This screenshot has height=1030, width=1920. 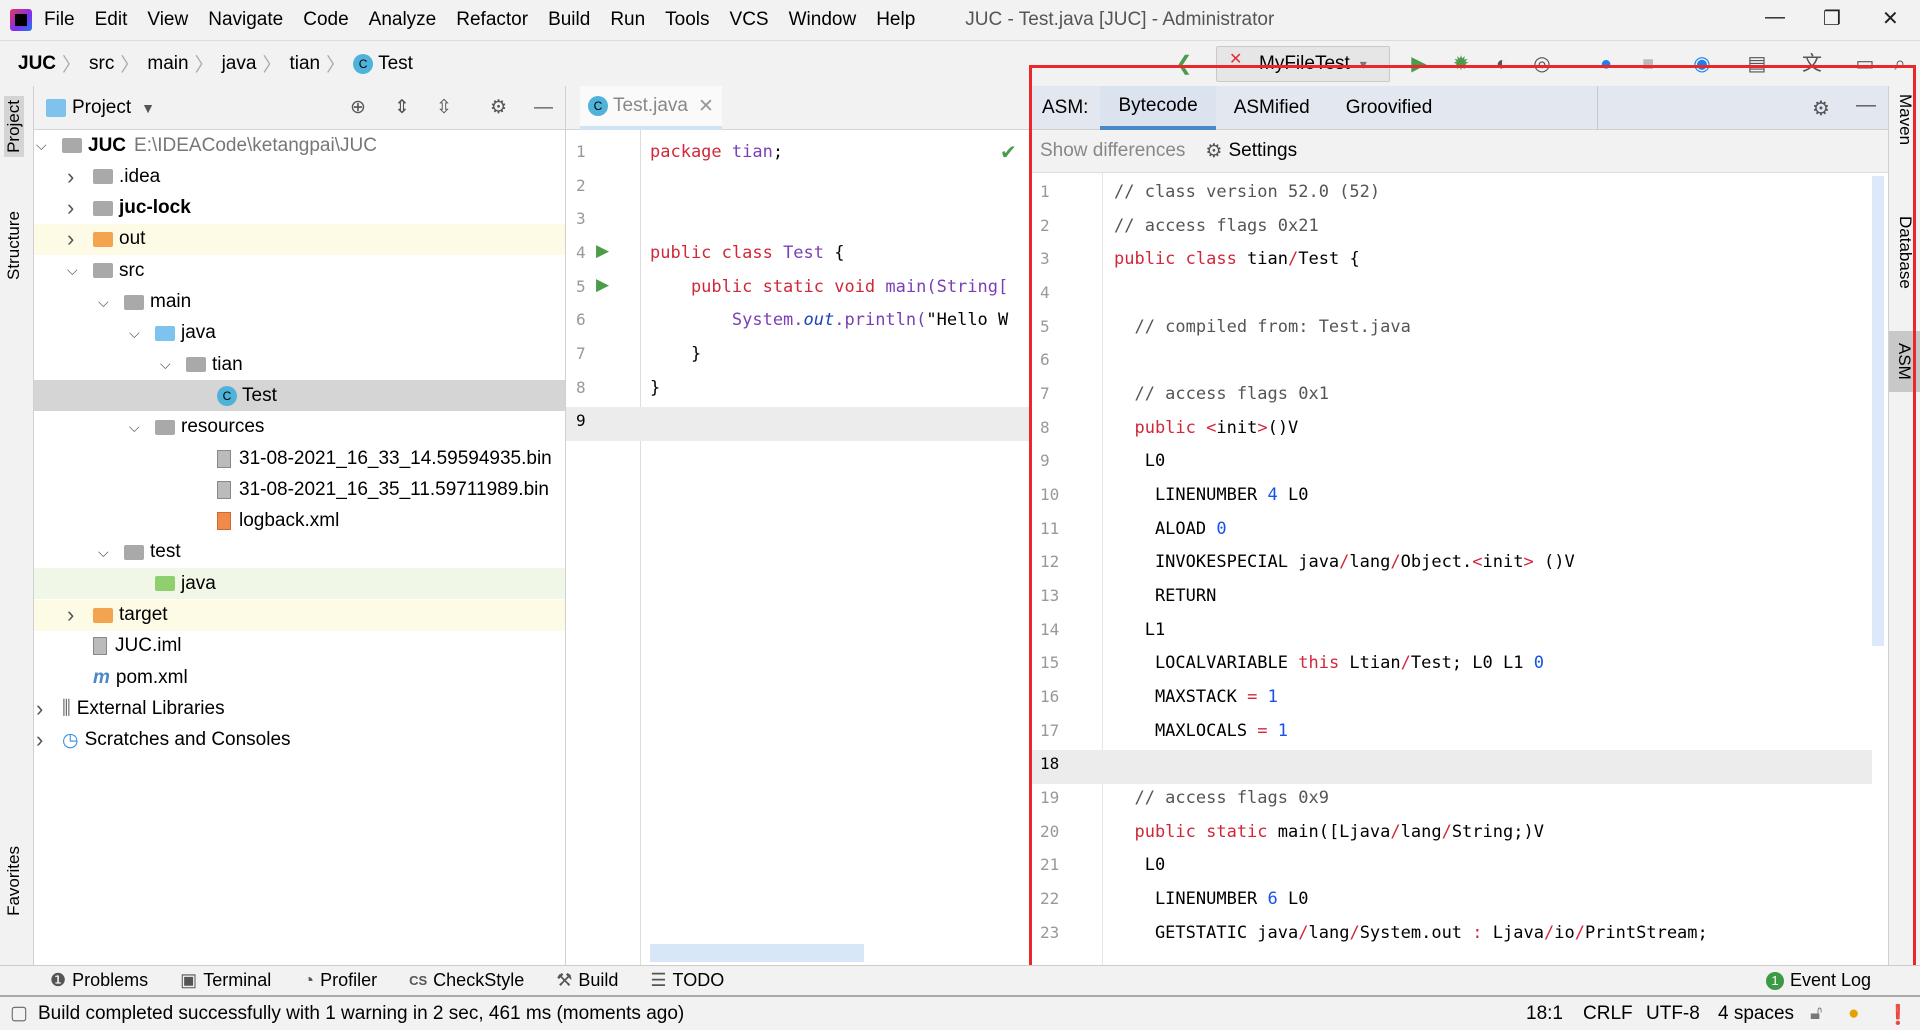 What do you see at coordinates (299, 521) in the screenshot?
I see `tree-item: logback.xml` at bounding box center [299, 521].